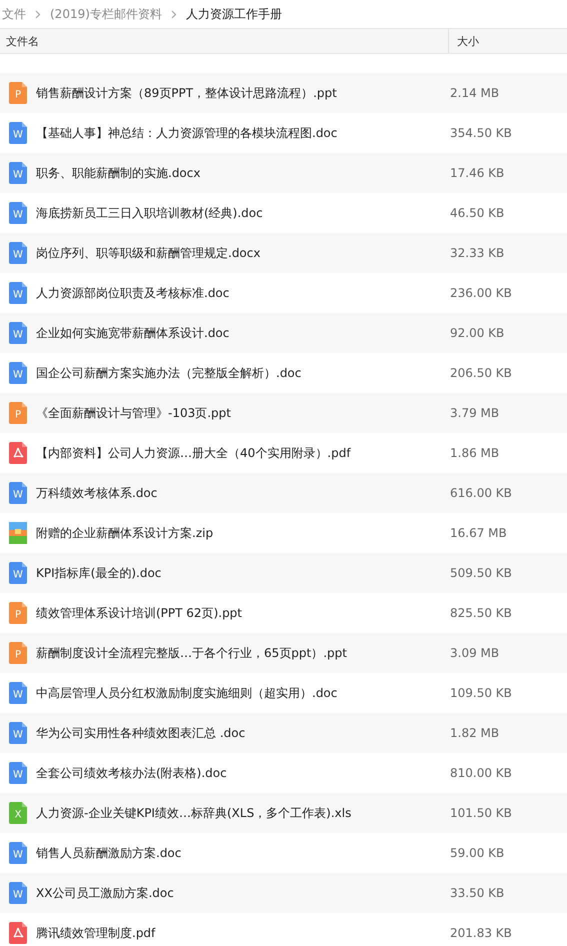  Describe the element at coordinates (96, 933) in the screenshot. I see `file-name: 腾讯绩效管理制度.pdf` at that location.